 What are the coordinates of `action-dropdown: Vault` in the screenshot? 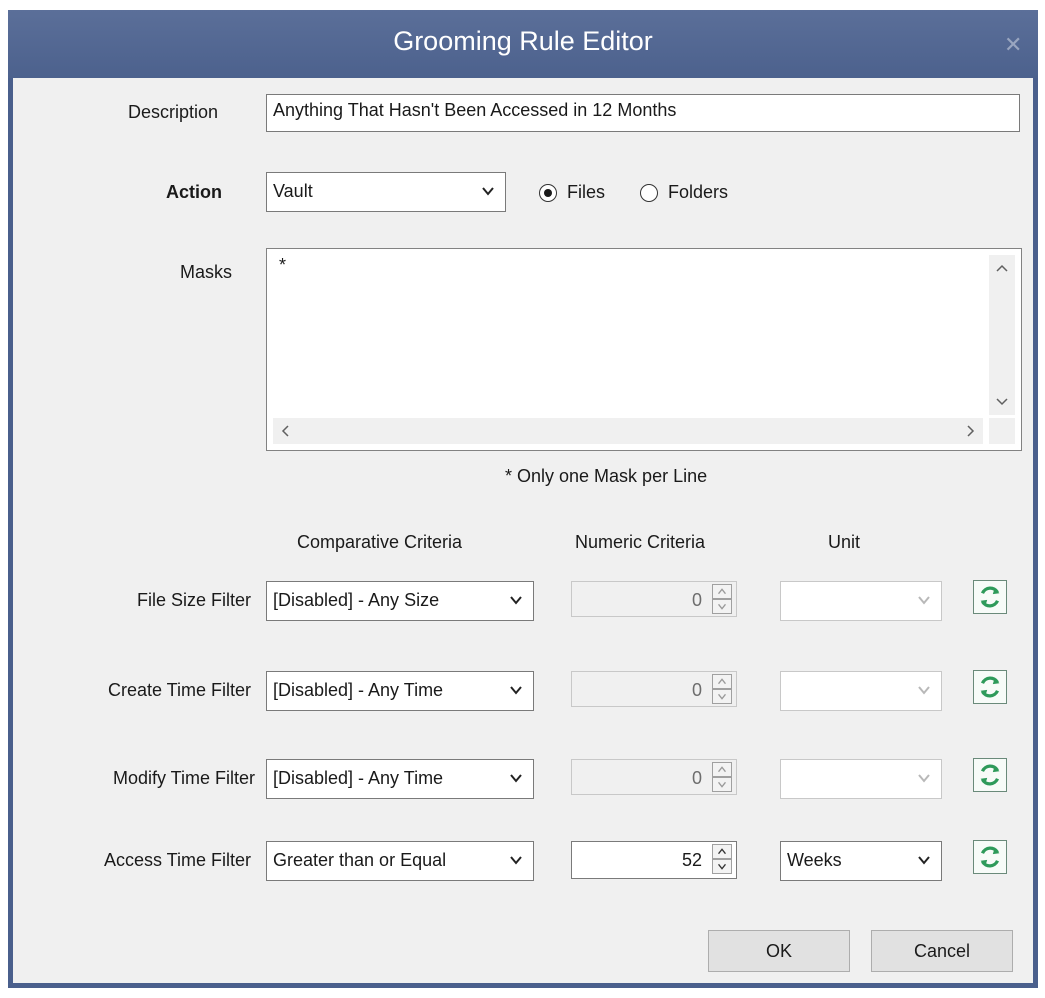 It's located at (386, 192).